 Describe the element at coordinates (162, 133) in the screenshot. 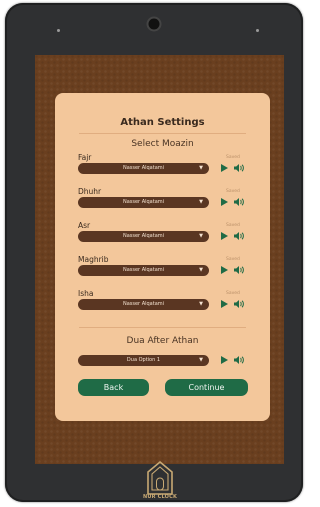

I see `title-divider` at that location.